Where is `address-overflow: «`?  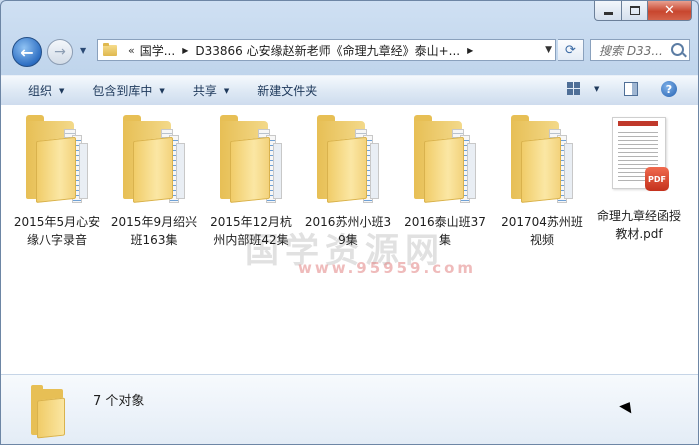 address-overflow: « is located at coordinates (131, 50).